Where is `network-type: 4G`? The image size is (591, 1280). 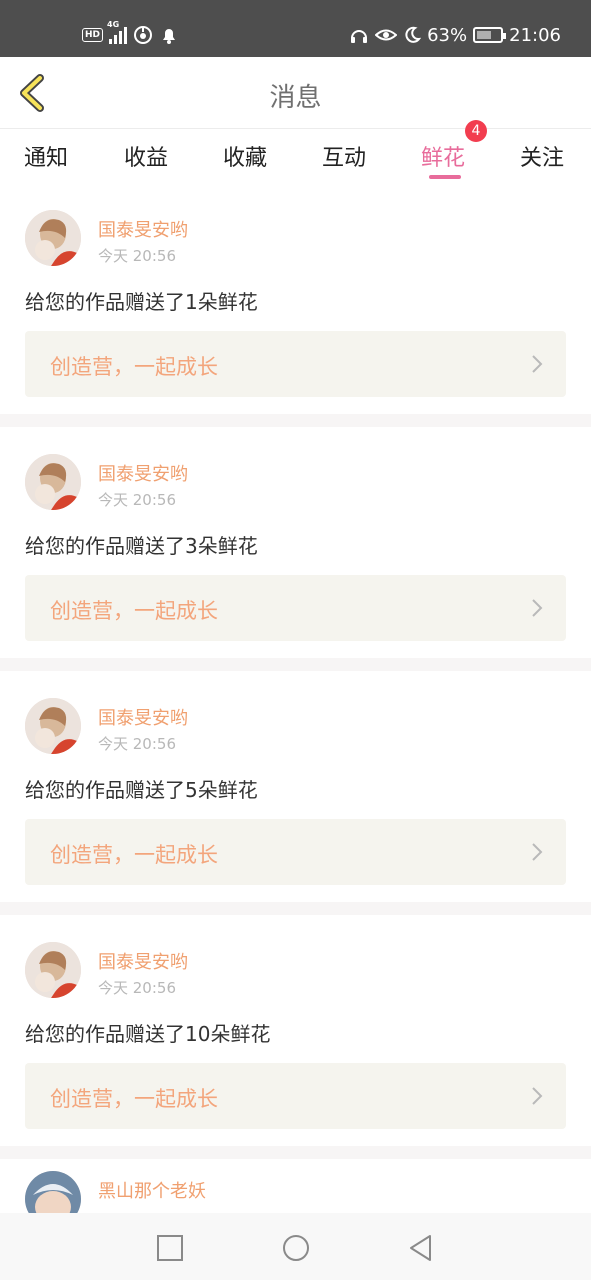
network-type: 4G is located at coordinates (113, 24).